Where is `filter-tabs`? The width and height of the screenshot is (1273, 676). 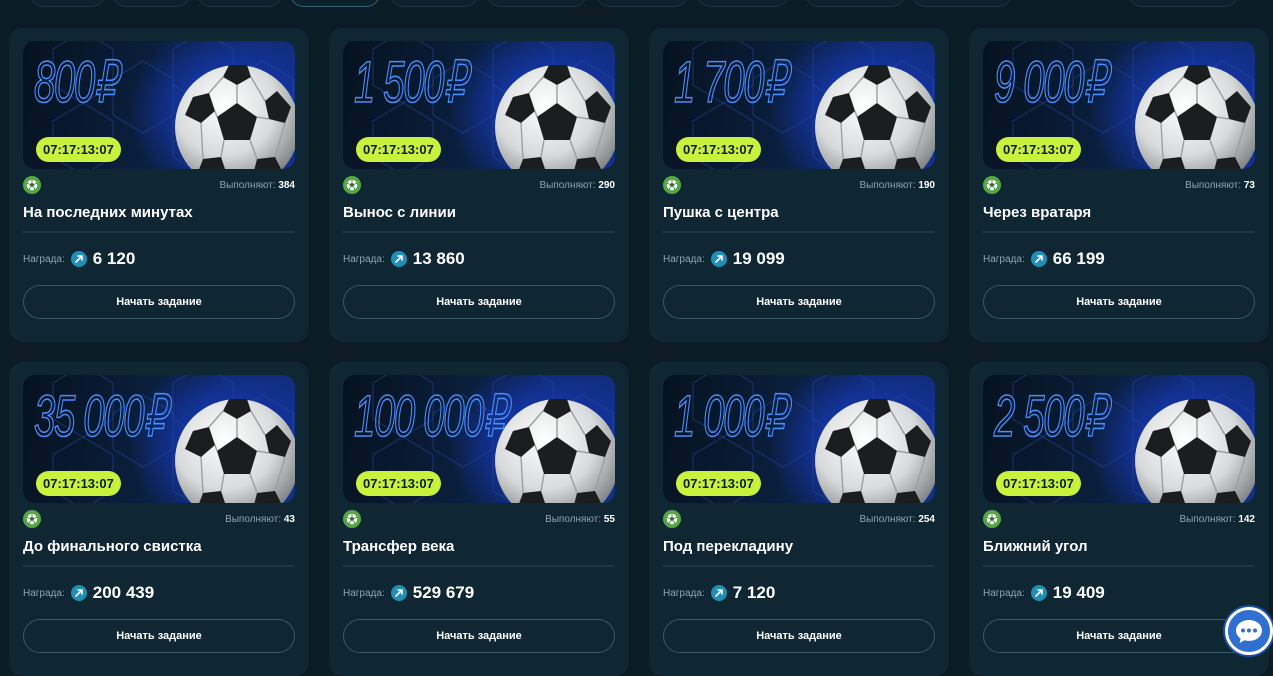 filter-tabs is located at coordinates (636, 3).